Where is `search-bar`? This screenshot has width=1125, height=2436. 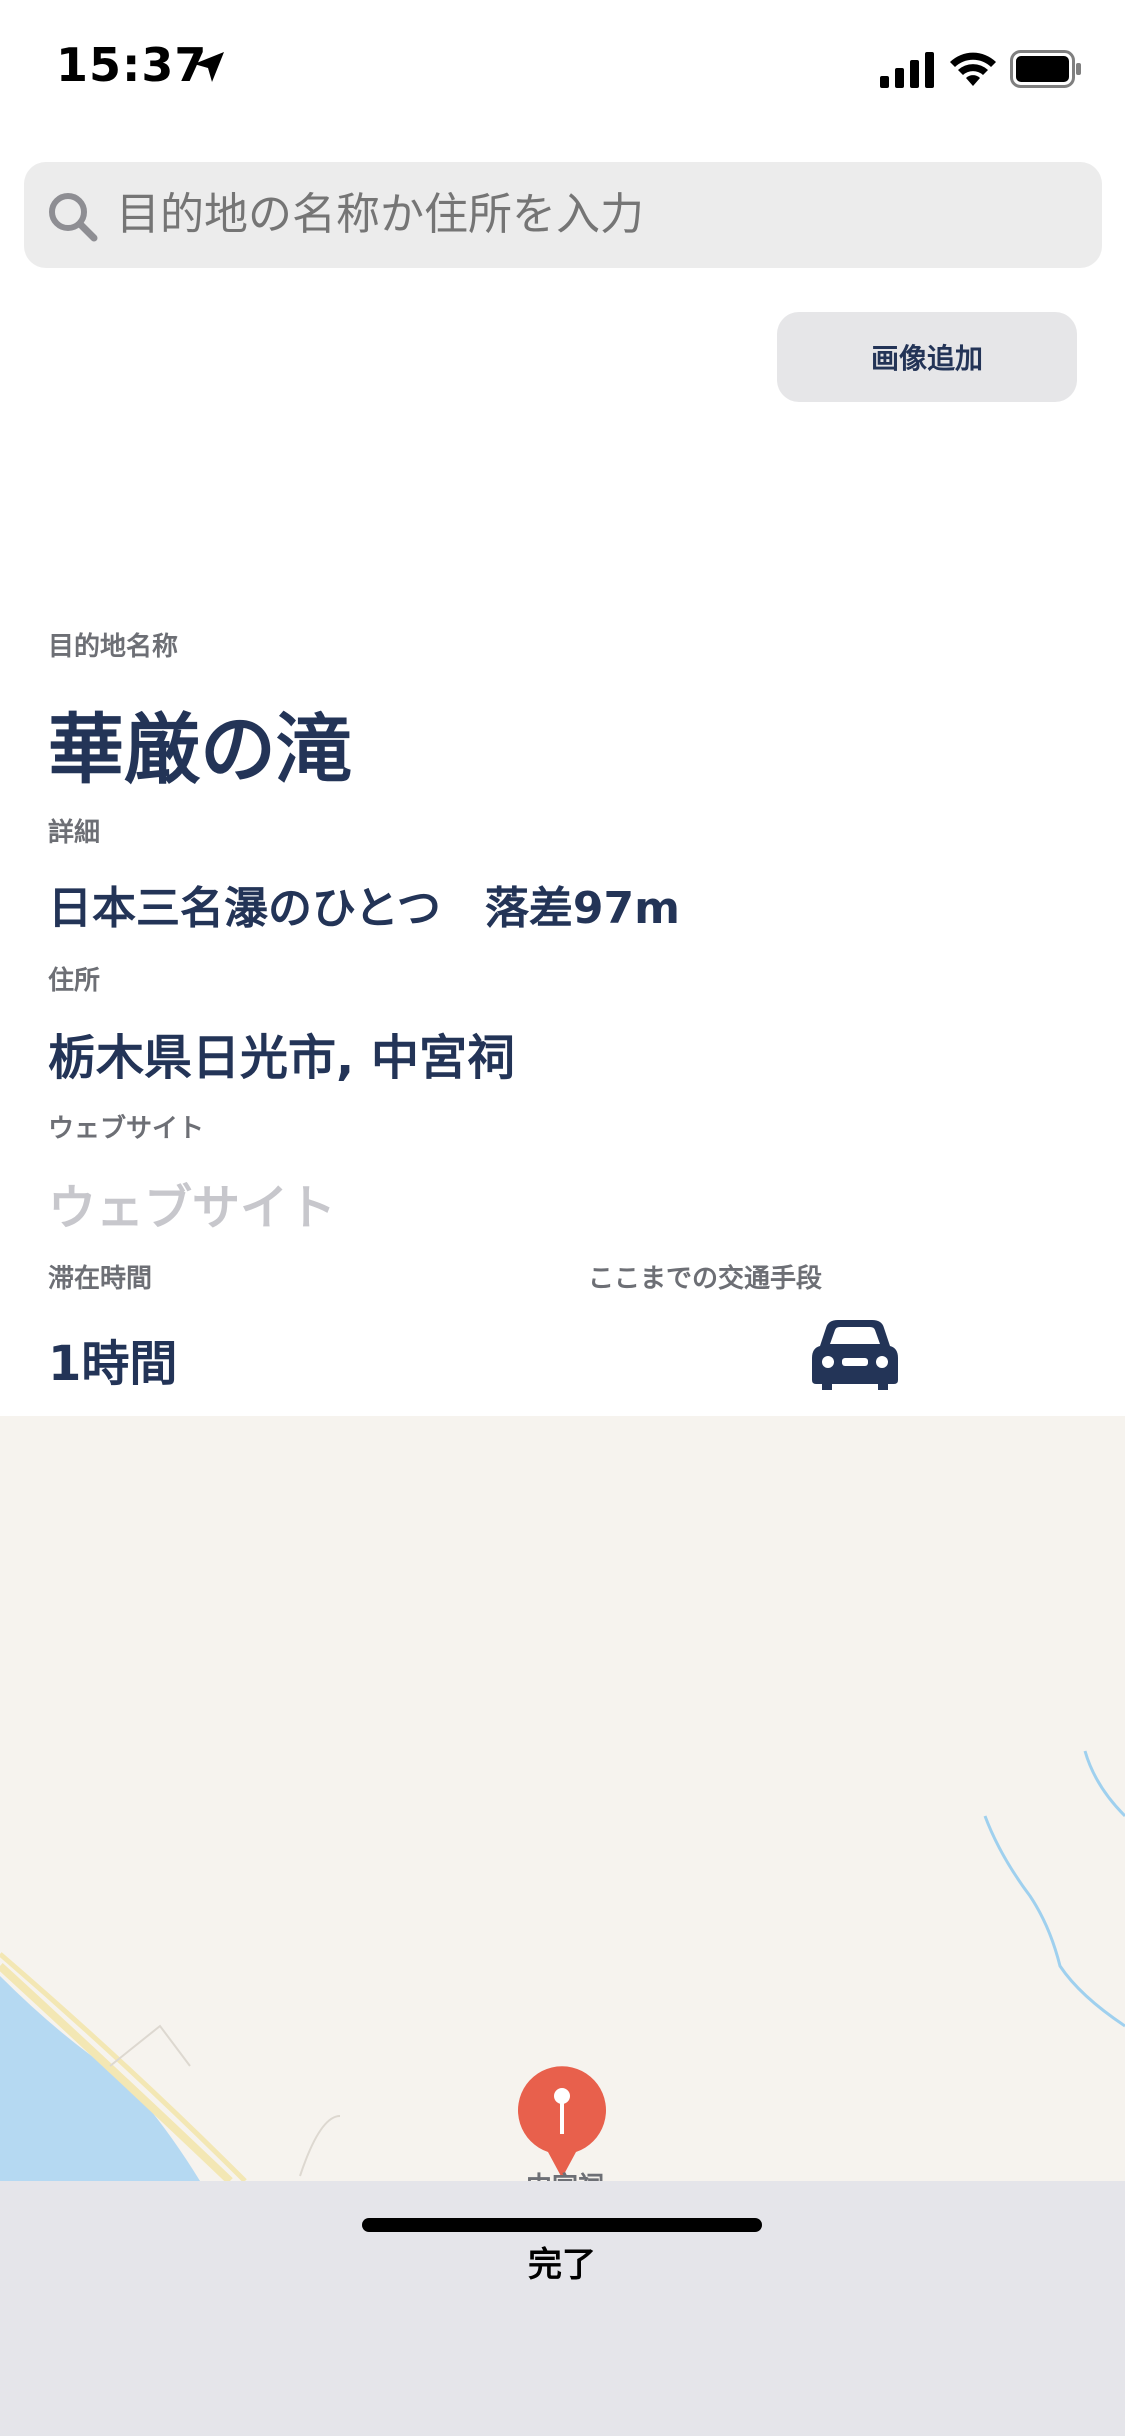
search-bar is located at coordinates (563, 215).